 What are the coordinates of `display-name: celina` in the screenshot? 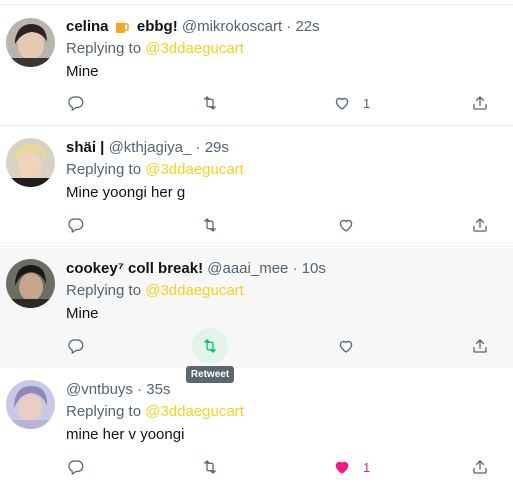 It's located at (87, 26).